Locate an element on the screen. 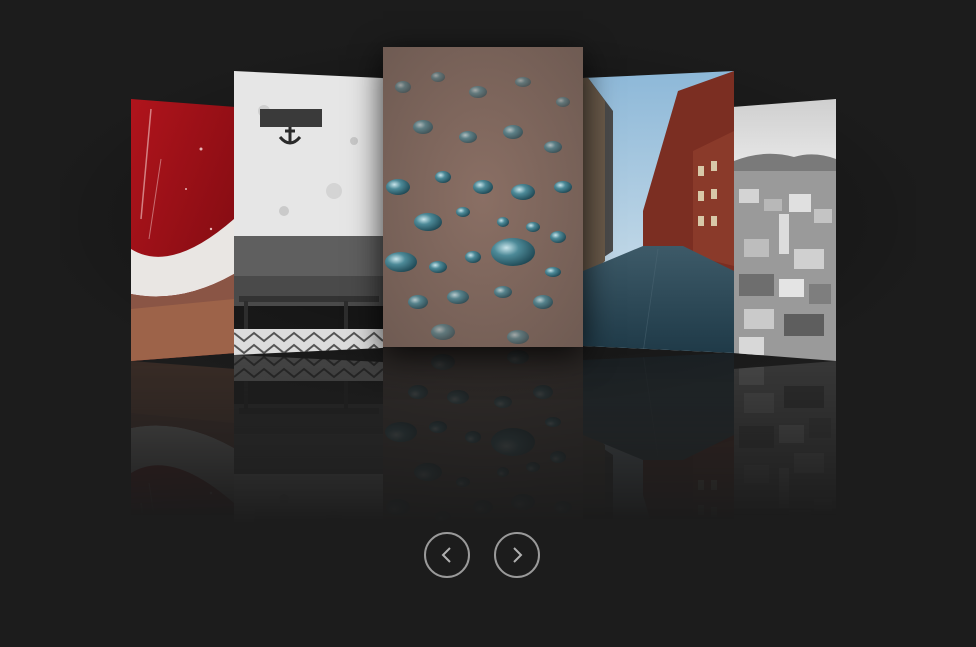 Image resolution: width=976 pixels, height=647 pixels. slide-white-wall is located at coordinates (308, 213).